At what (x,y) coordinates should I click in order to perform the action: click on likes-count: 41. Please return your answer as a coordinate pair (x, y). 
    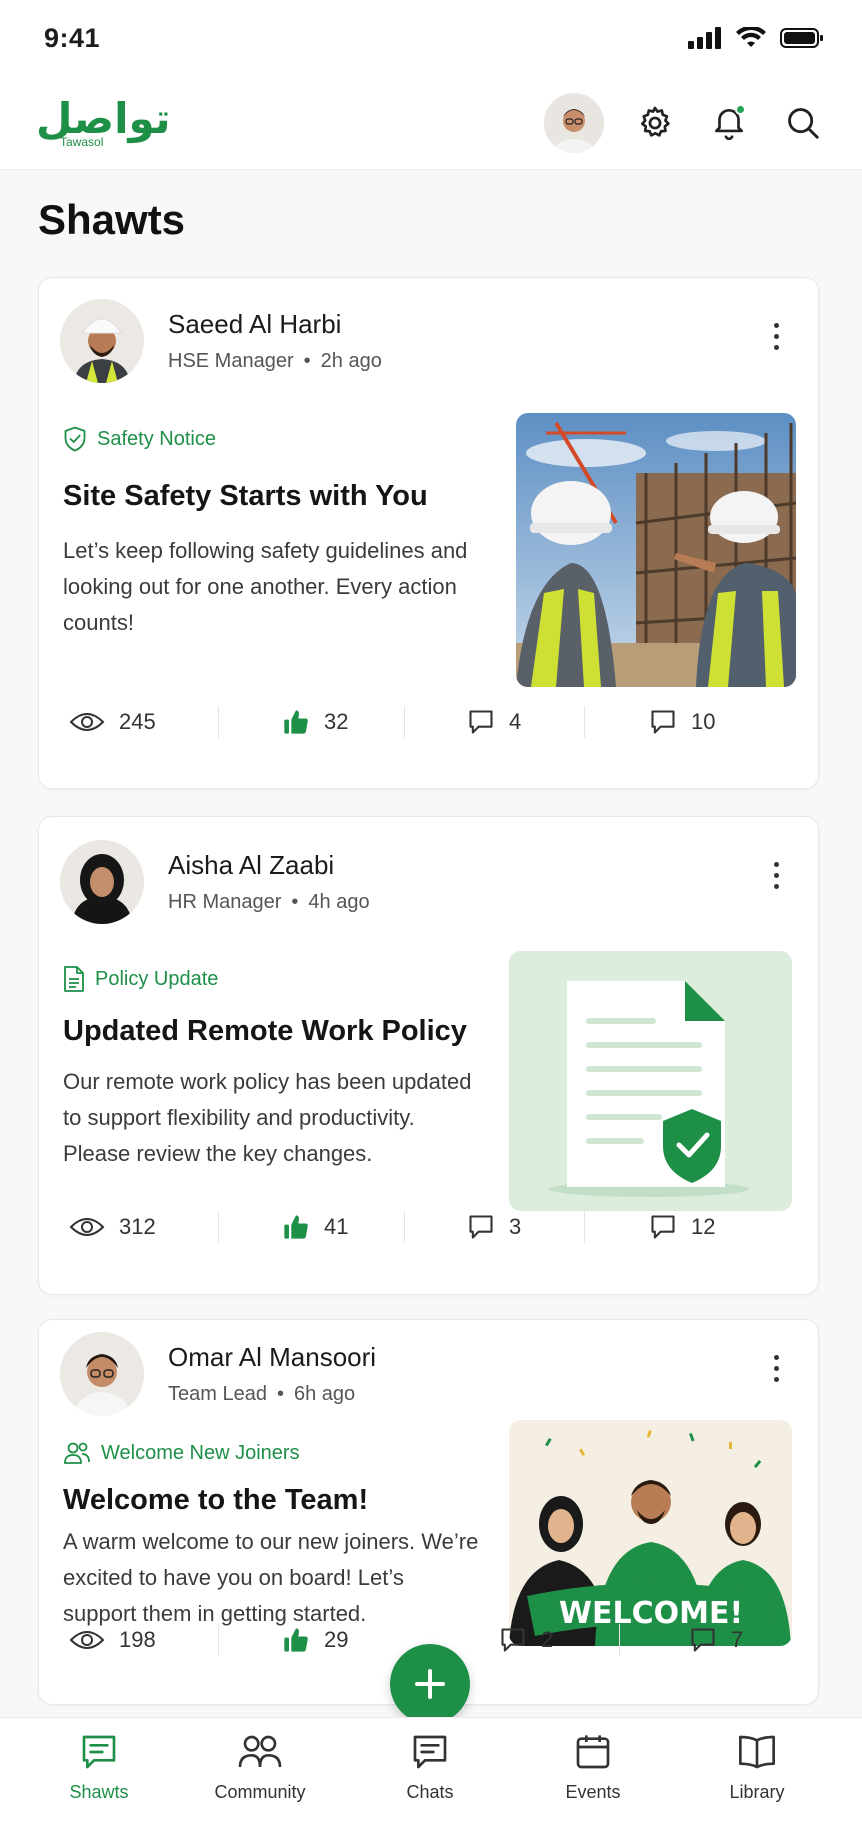
    Looking at the image, I should click on (336, 1226).